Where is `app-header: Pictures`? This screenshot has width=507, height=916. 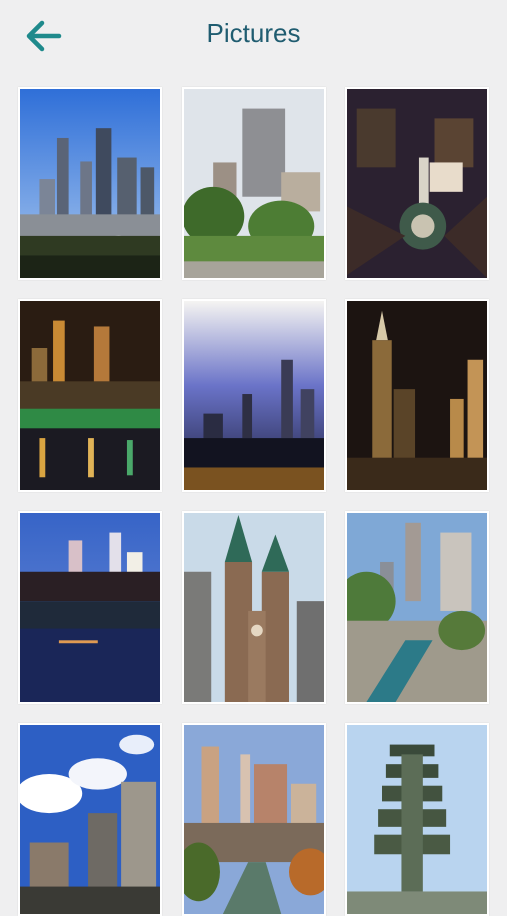
app-header: Pictures is located at coordinates (253, 36).